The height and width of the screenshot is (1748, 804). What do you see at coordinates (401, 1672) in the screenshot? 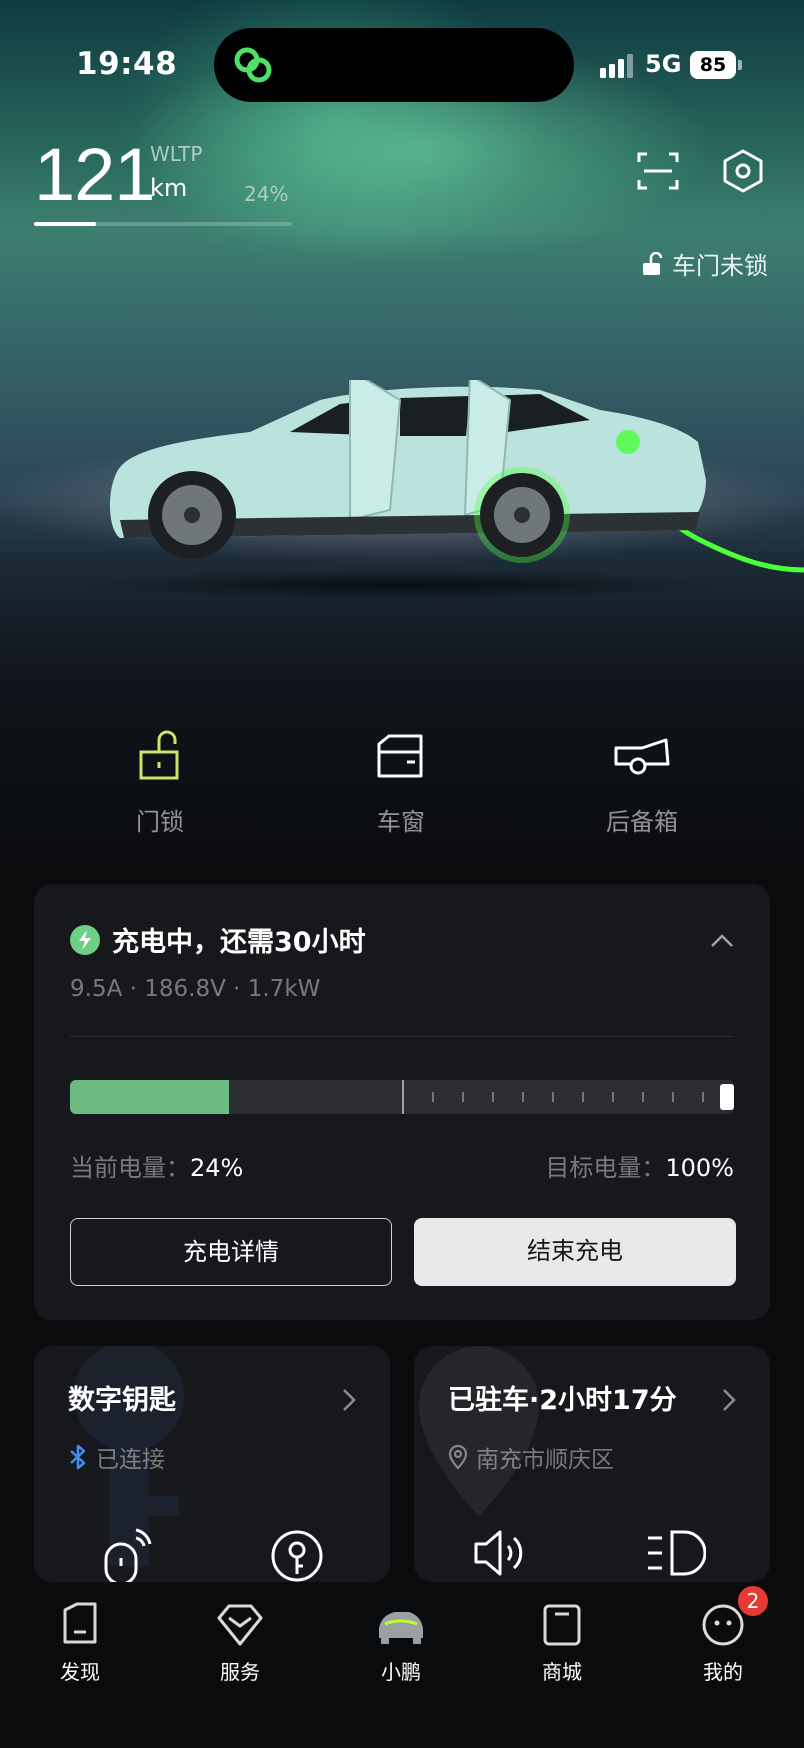
I see `tab-xpeng-label: 小鹏` at bounding box center [401, 1672].